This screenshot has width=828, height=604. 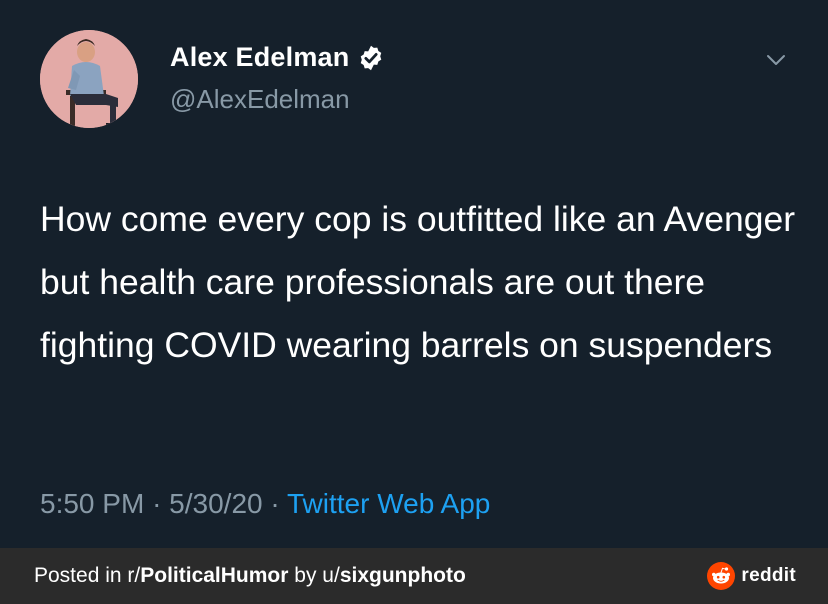 I want to click on author-row: Alex Edelman, so click(x=277, y=57).